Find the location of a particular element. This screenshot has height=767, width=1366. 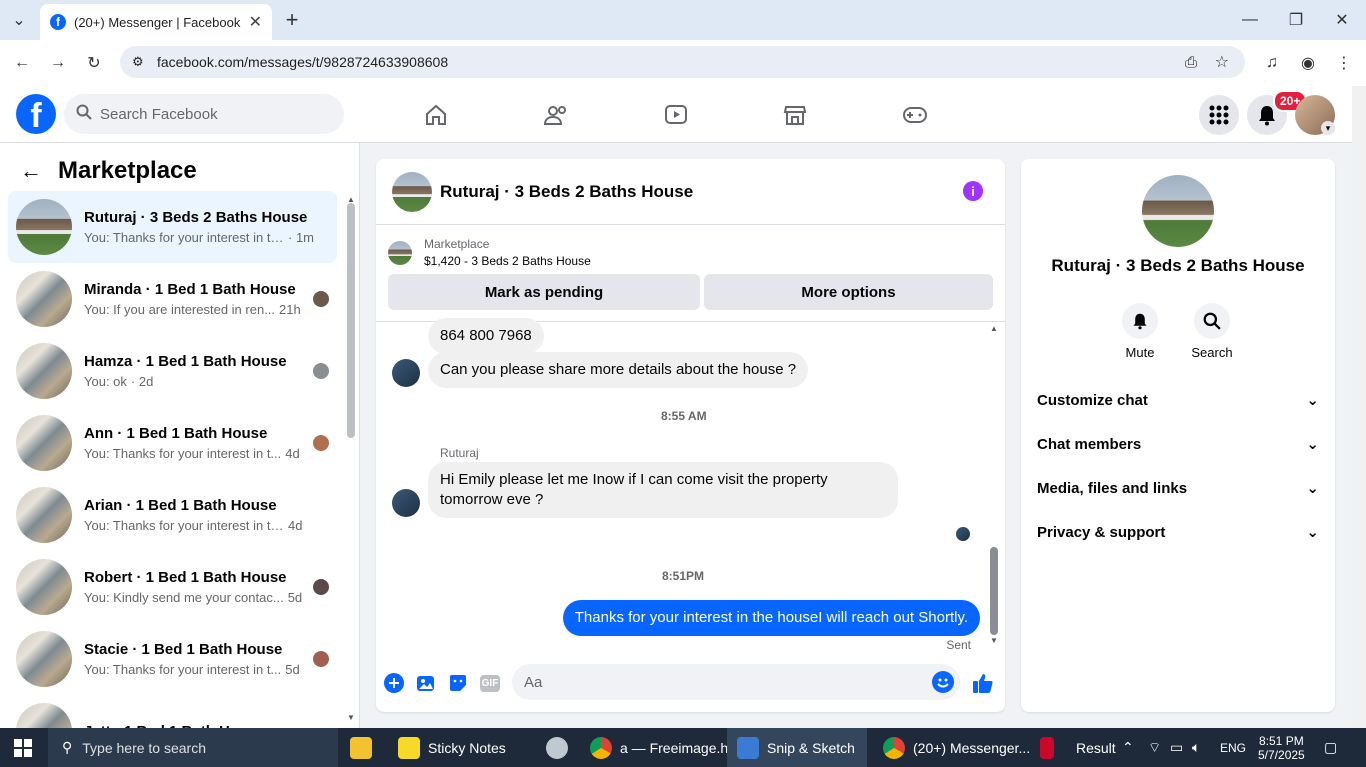

conversation-name: Hamza · 1 Bed 1 Bath House is located at coordinates (185, 361).